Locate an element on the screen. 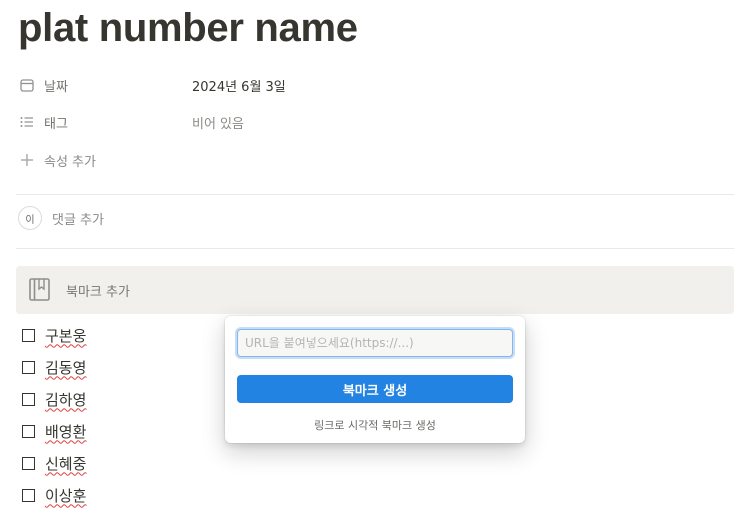 The height and width of the screenshot is (528, 750). todo-item: 김하영 is located at coordinates (54, 399).